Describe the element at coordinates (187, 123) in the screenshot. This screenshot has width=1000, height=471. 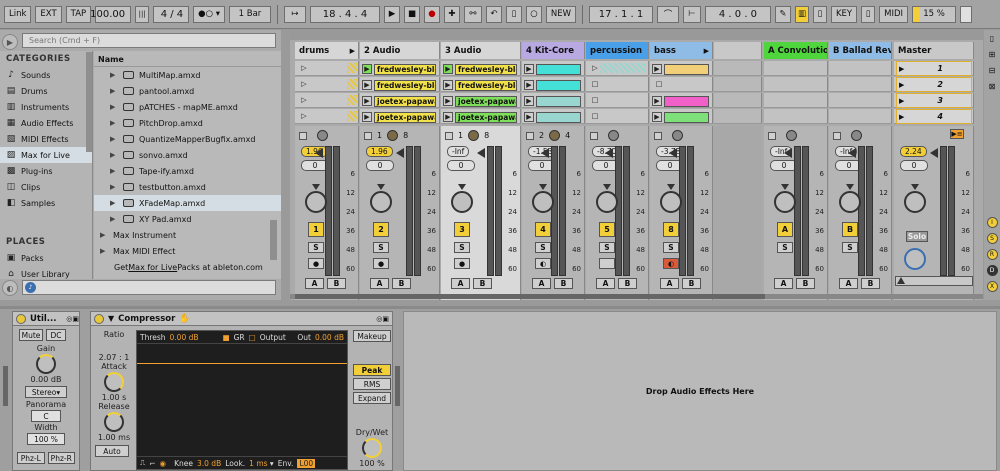
I see `file-item: ▶ PitchDrop.amxd` at that location.